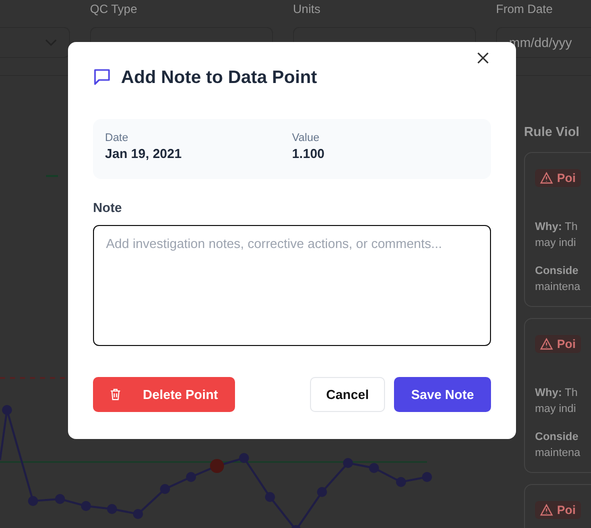 The image size is (591, 528). What do you see at coordinates (525, 9) in the screenshot?
I see `filter-label: From Date` at bounding box center [525, 9].